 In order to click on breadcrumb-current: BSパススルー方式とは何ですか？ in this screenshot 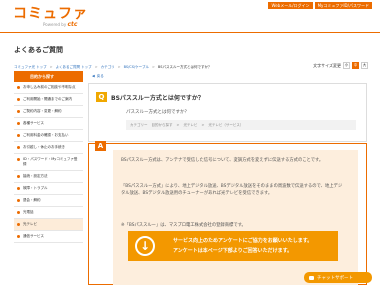, I will do `click(184, 67)`.